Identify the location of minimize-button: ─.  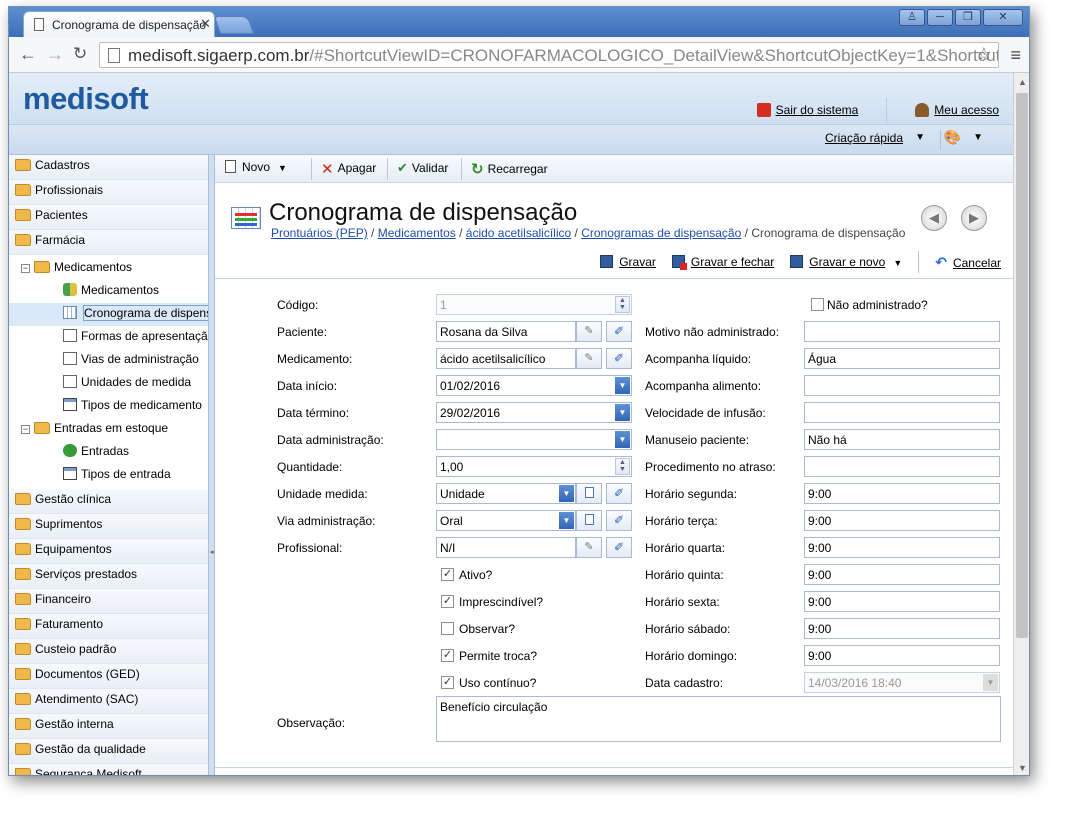
(940, 17).